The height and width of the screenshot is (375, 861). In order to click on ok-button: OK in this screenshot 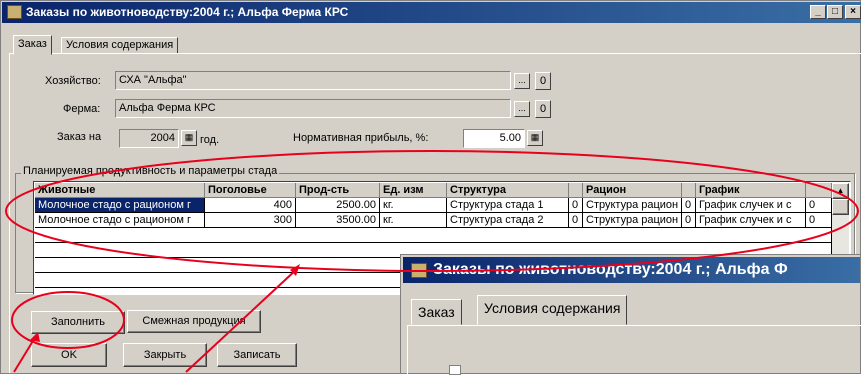, I will do `click(69, 355)`.